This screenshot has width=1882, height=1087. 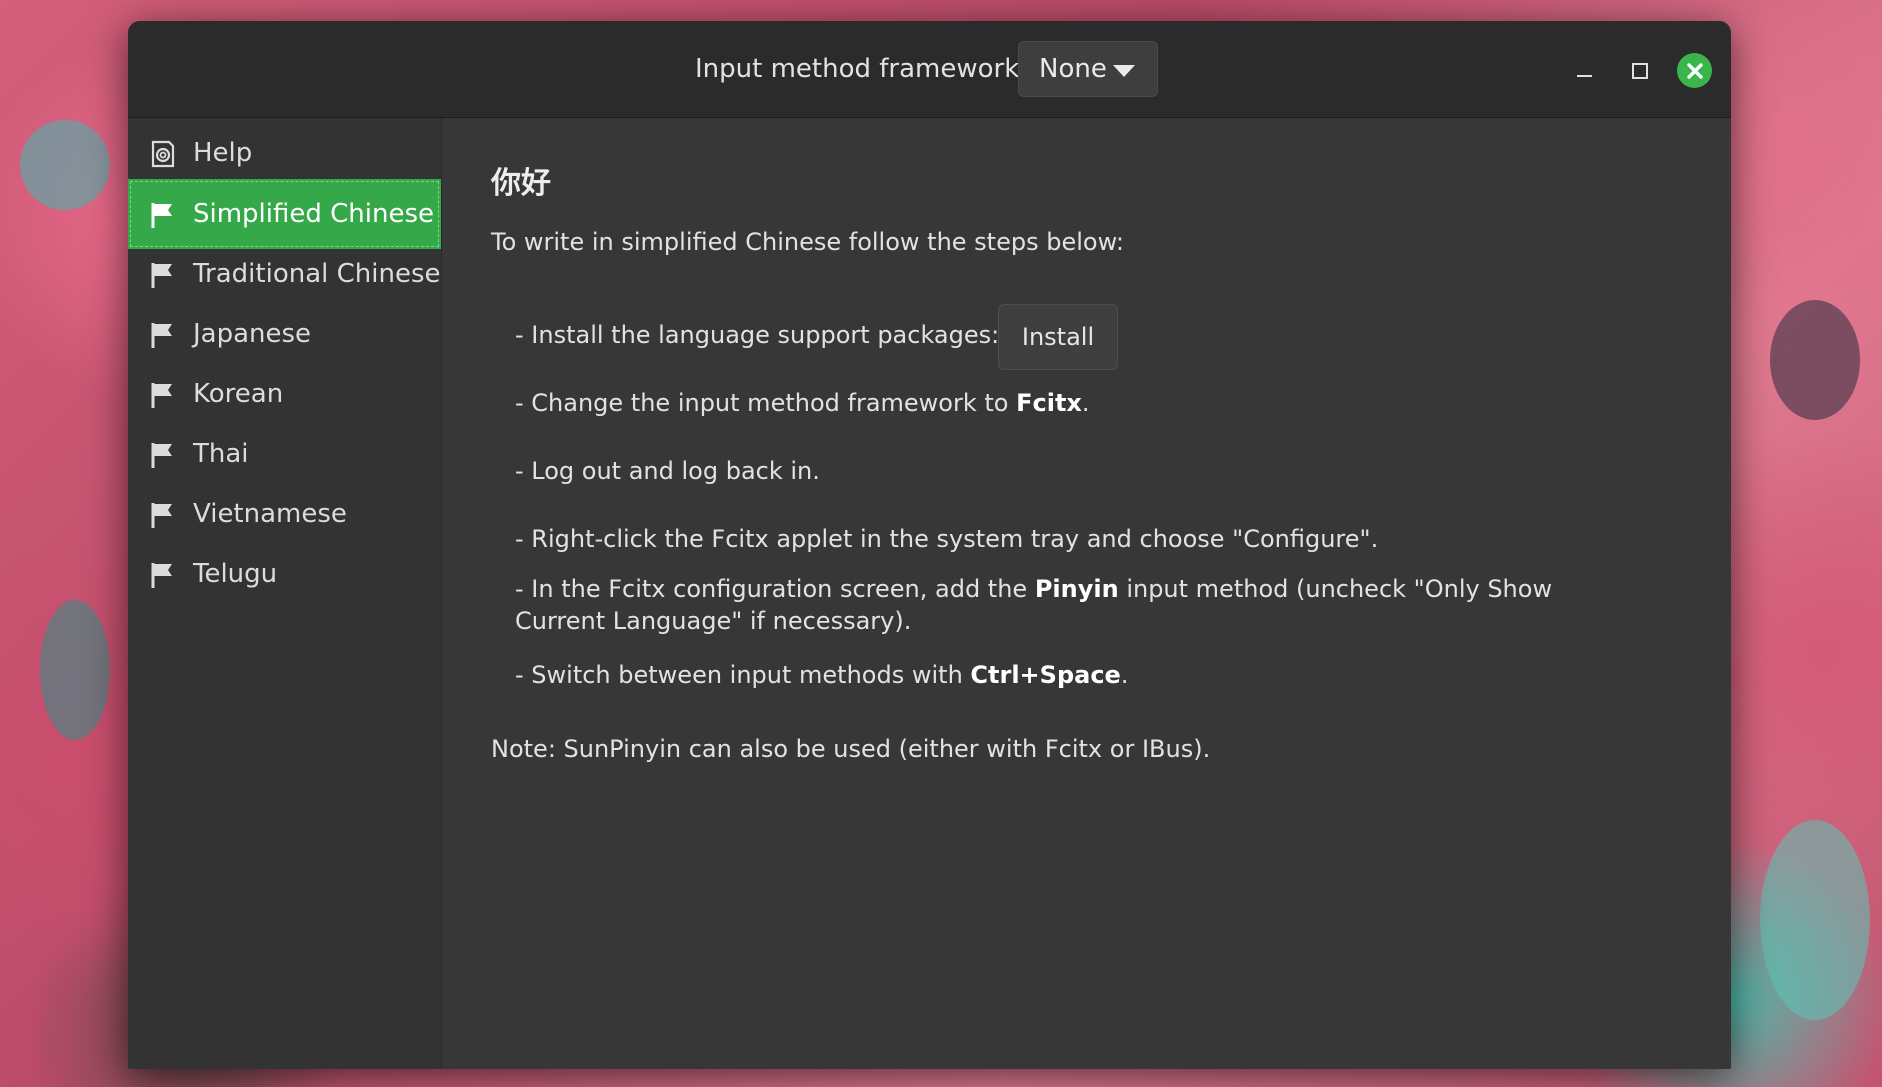 What do you see at coordinates (757, 335) in the screenshot?
I see `step-install-text: - Install the language support packages:` at bounding box center [757, 335].